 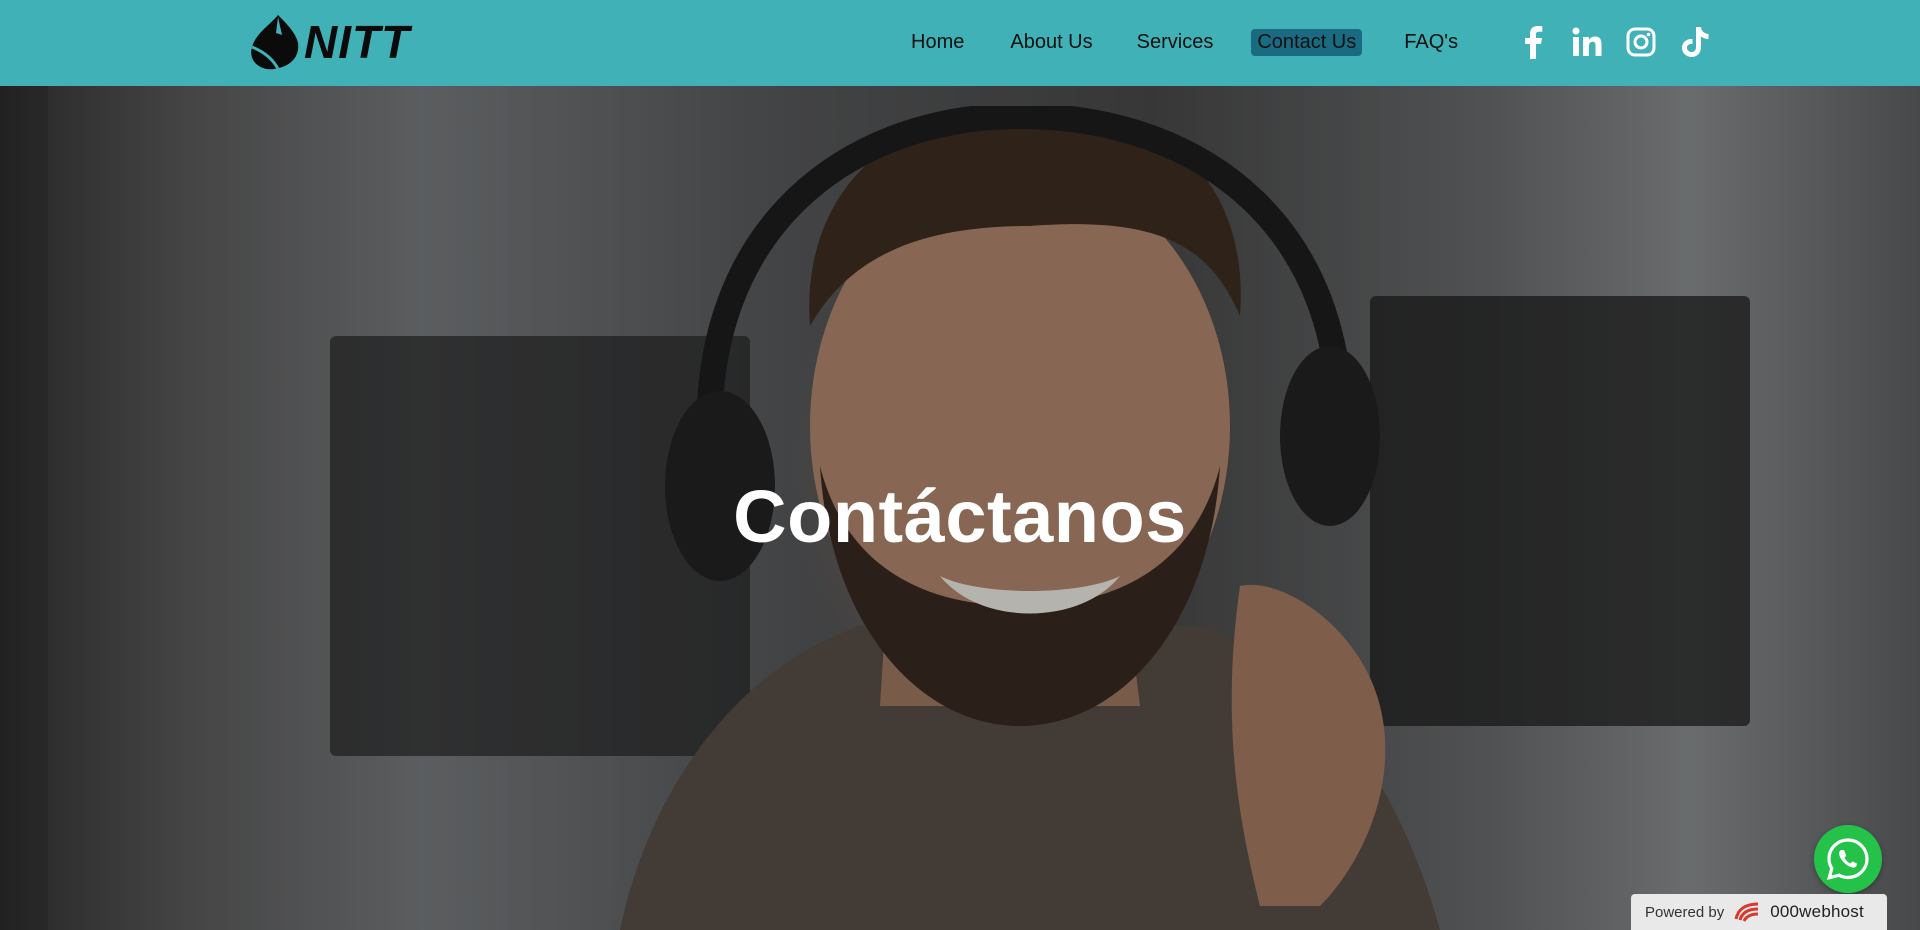 I want to click on nav-about-us: About Us, so click(x=1051, y=42).